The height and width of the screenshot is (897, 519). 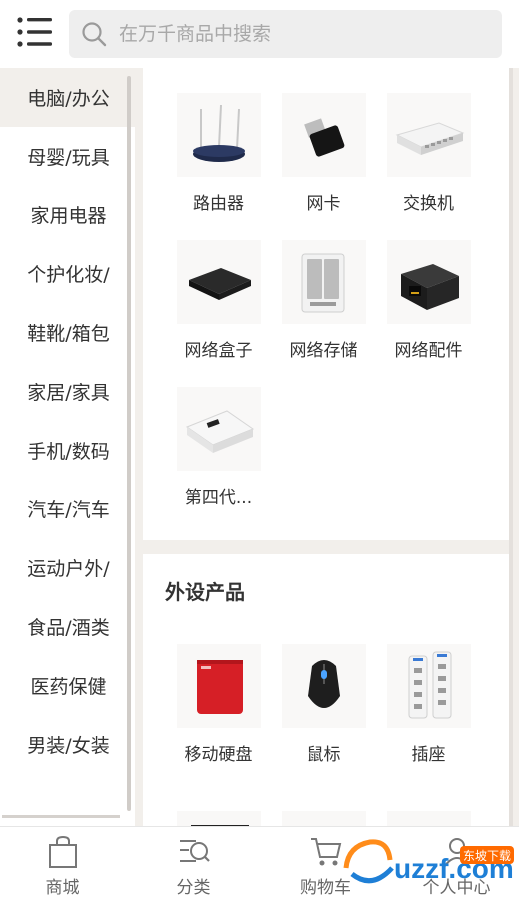 I want to click on search-input, so click(x=304, y=34).